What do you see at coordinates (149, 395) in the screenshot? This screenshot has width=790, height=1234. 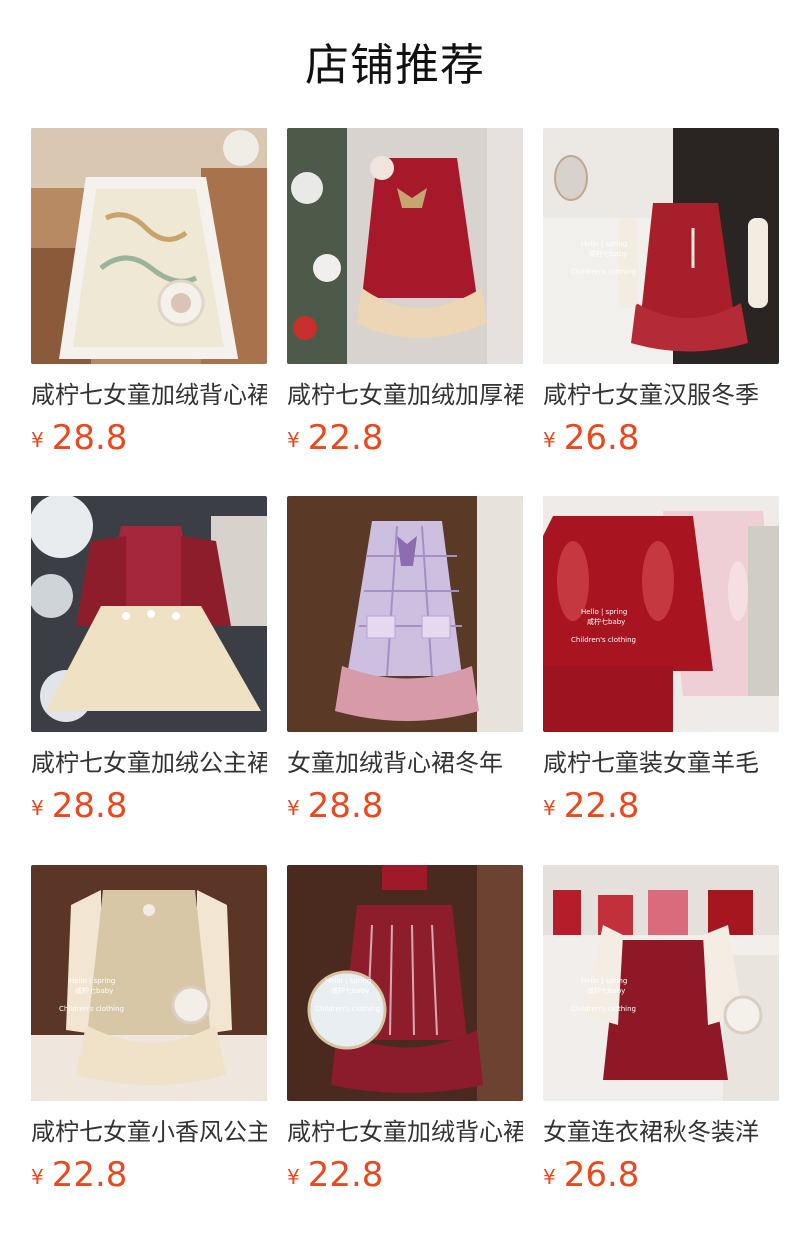 I see `product-name: 咸柠七女童加绒背心裙冬季` at bounding box center [149, 395].